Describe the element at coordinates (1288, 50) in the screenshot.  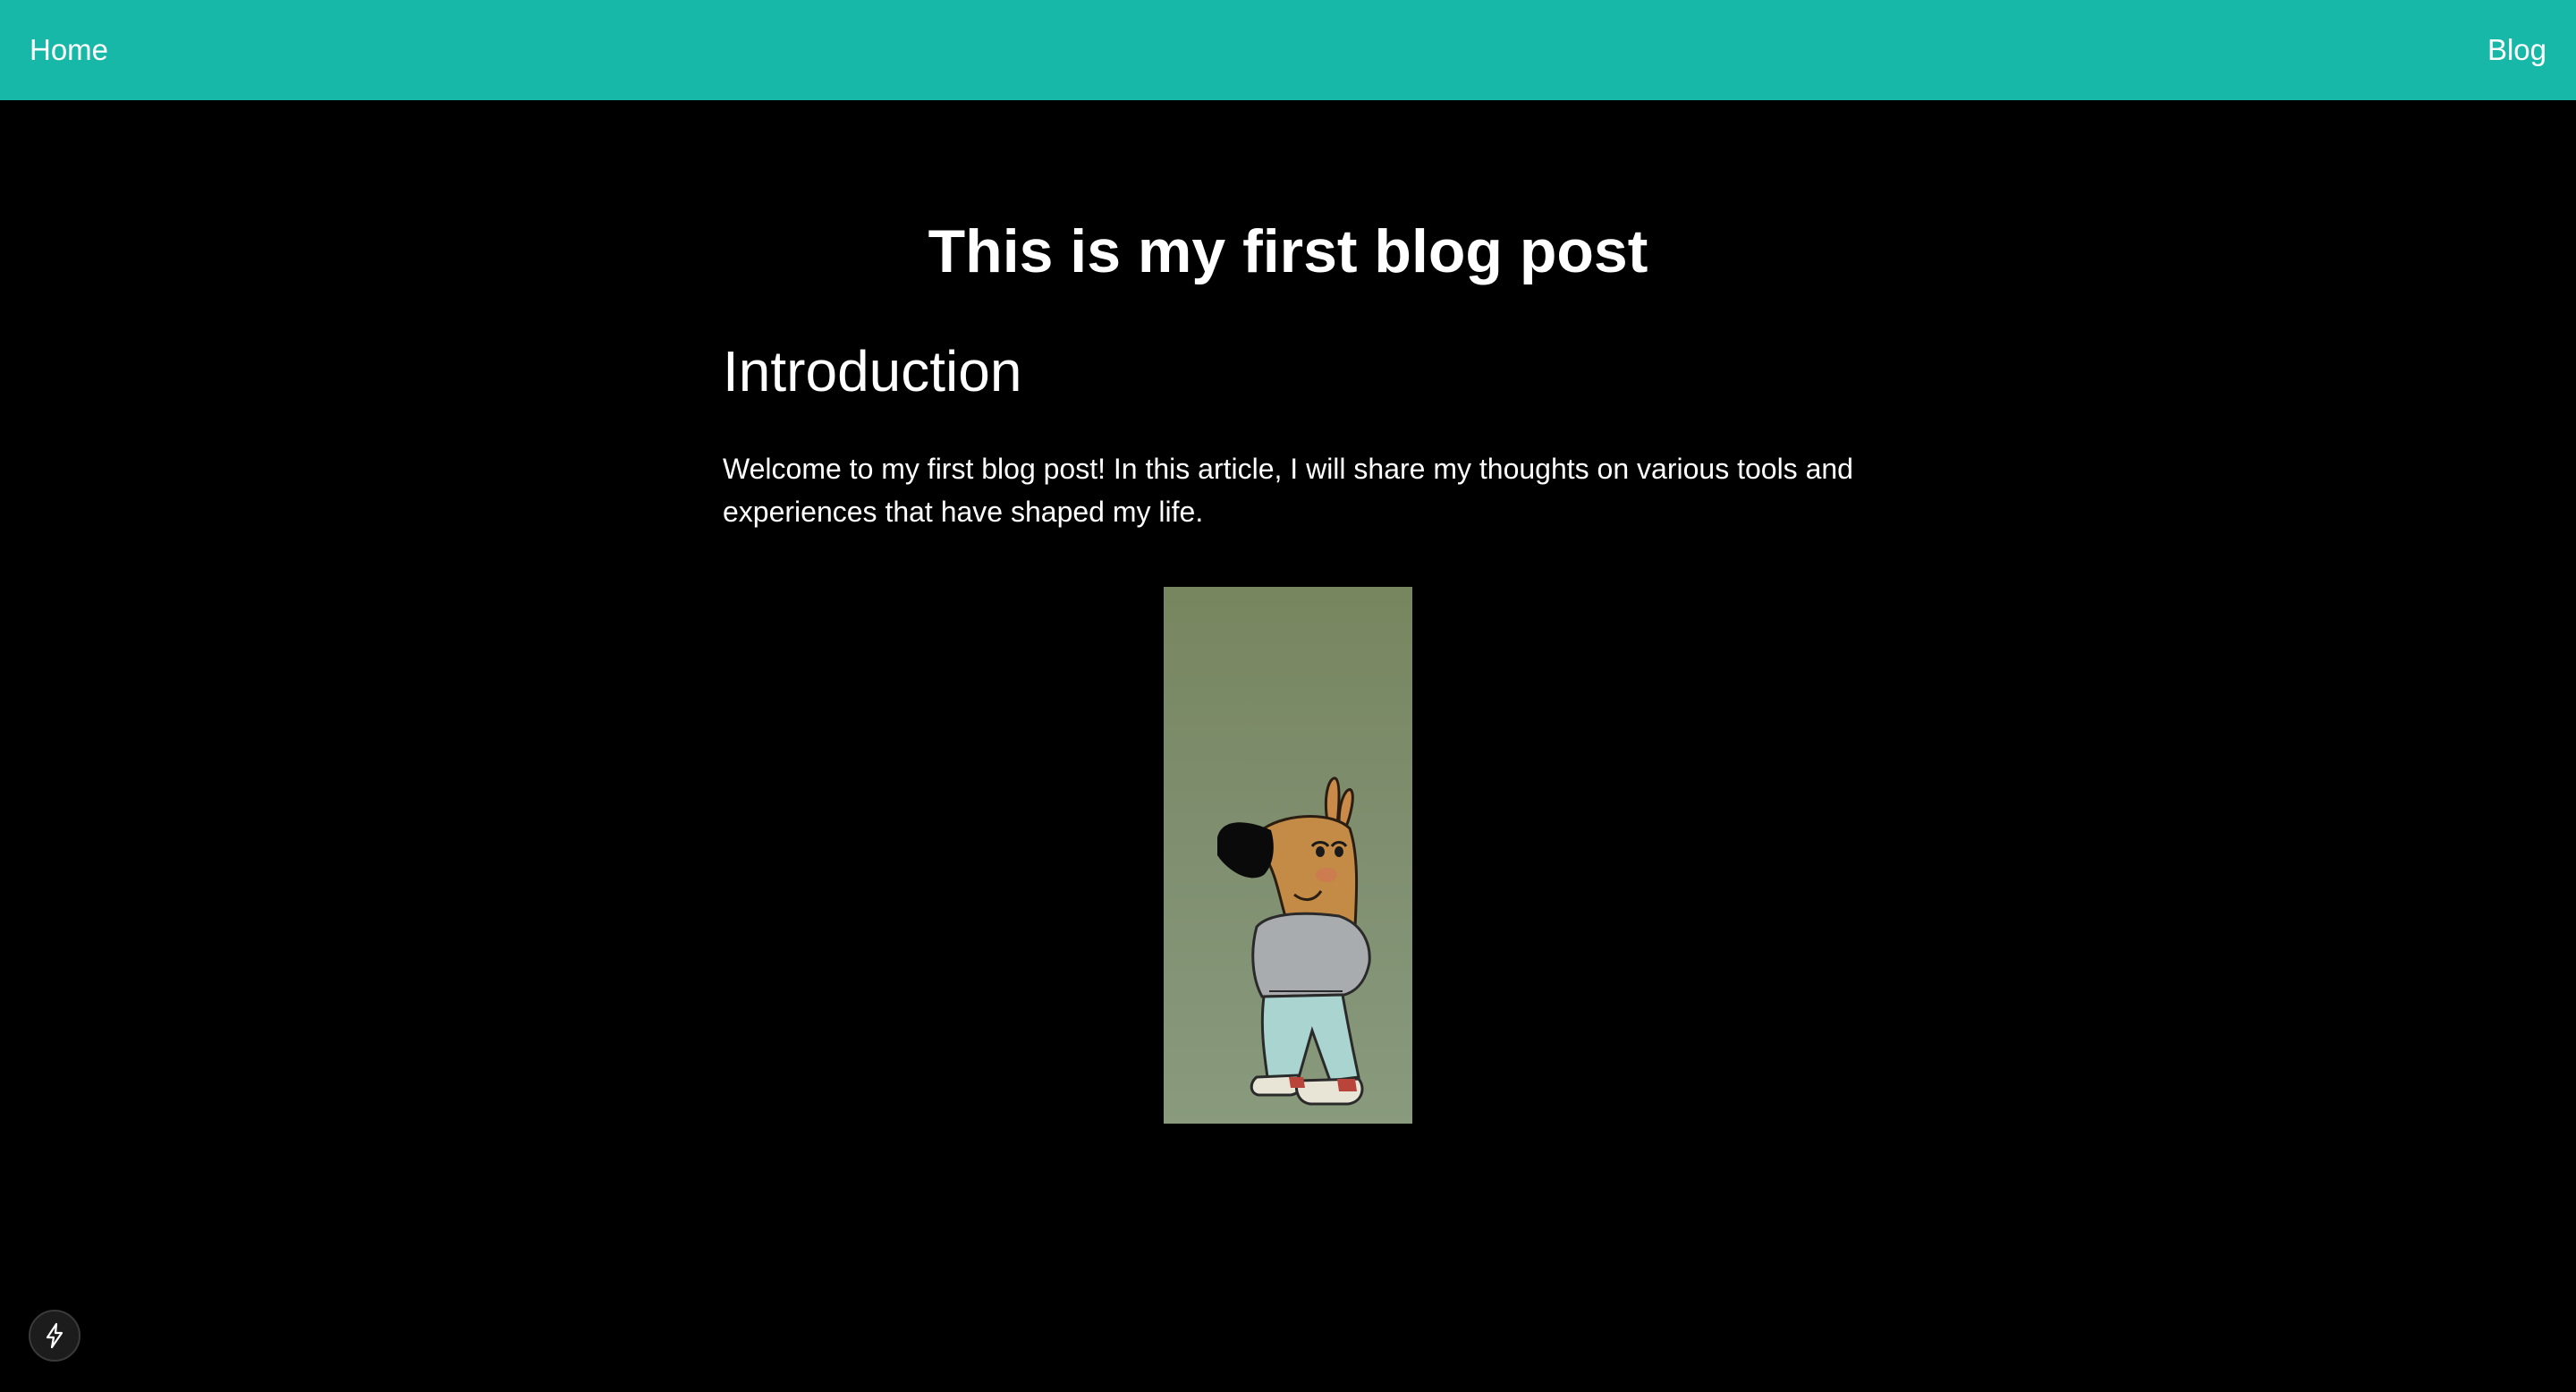
I see `top-navbar: Home Blog` at that location.